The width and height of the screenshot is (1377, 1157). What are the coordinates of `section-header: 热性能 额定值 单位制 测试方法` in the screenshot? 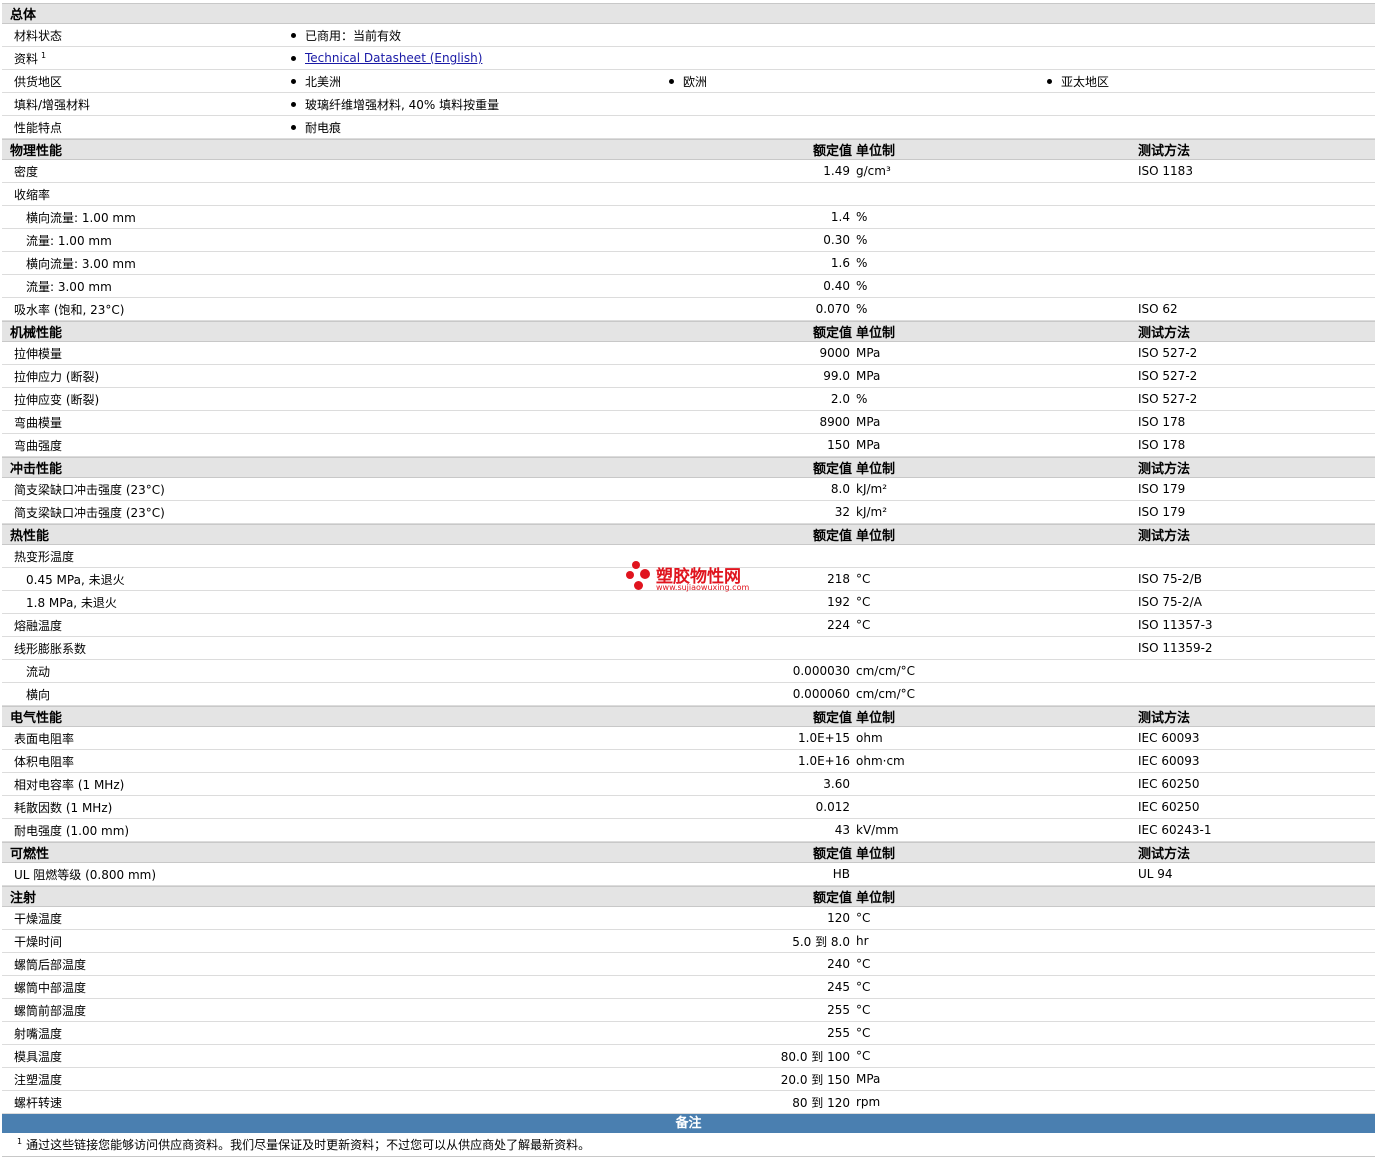 It's located at (688, 534).